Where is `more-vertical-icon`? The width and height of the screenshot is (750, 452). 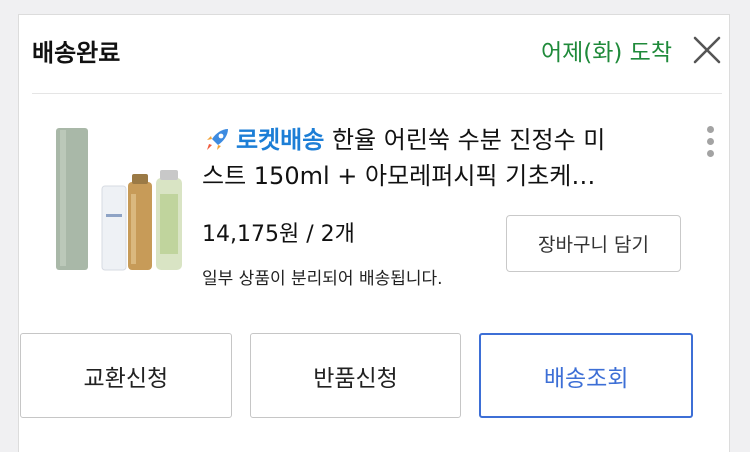 more-vertical-icon is located at coordinates (710, 144).